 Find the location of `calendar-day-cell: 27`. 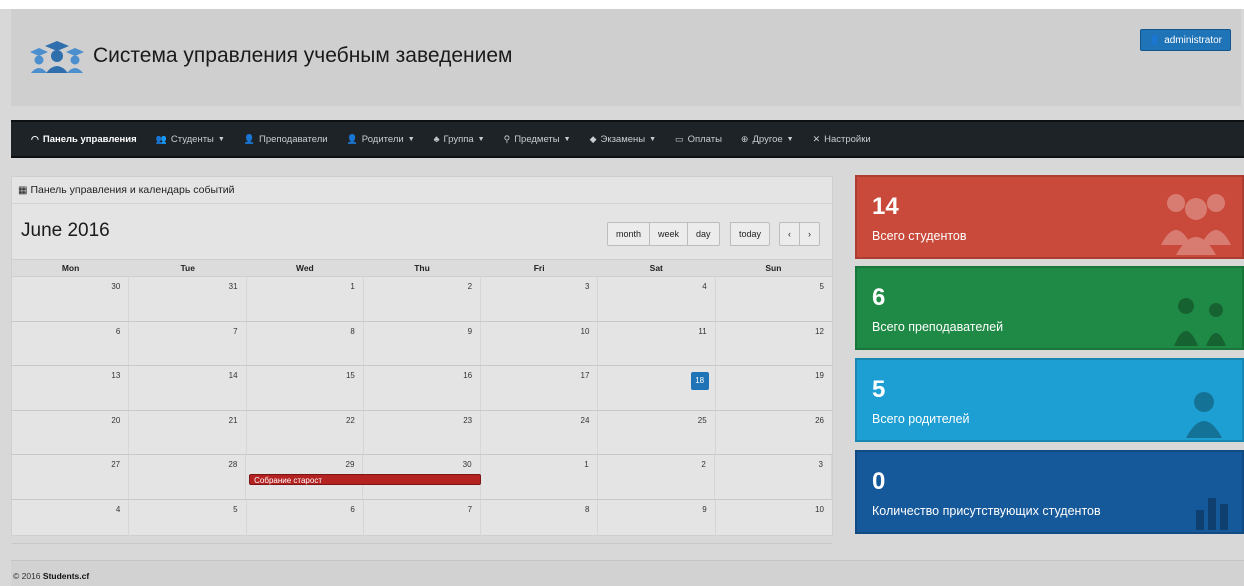

calendar-day-cell: 27 is located at coordinates (71, 477).